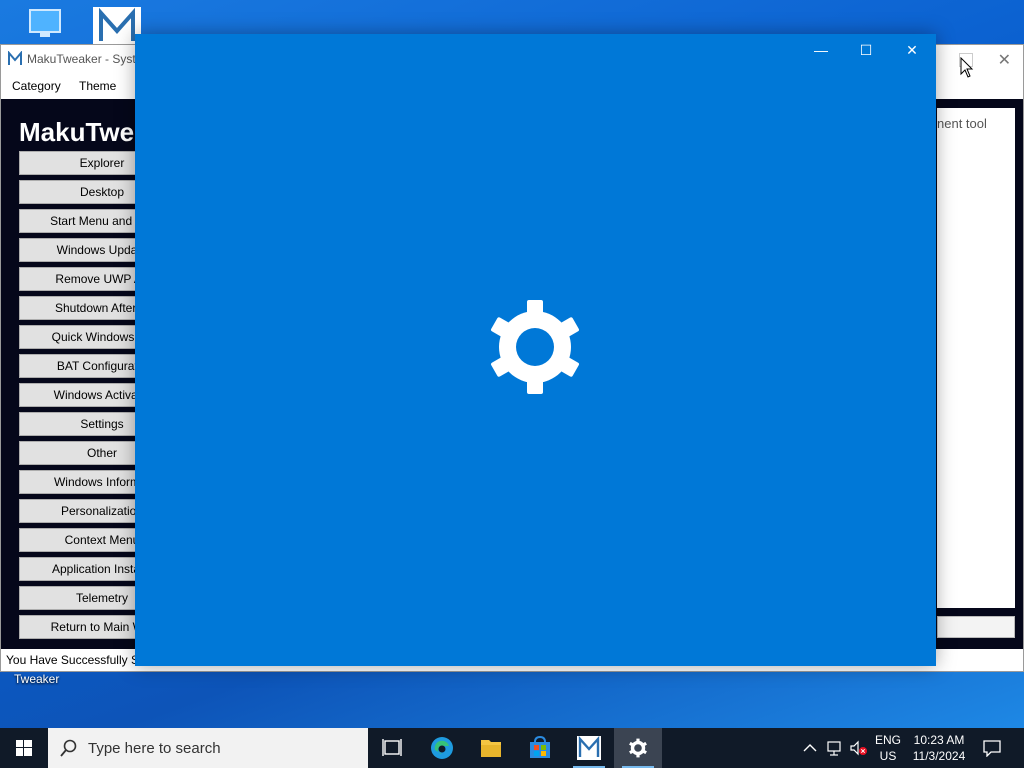 The width and height of the screenshot is (1024, 768). What do you see at coordinates (835, 748) in the screenshot?
I see `network-icon` at bounding box center [835, 748].